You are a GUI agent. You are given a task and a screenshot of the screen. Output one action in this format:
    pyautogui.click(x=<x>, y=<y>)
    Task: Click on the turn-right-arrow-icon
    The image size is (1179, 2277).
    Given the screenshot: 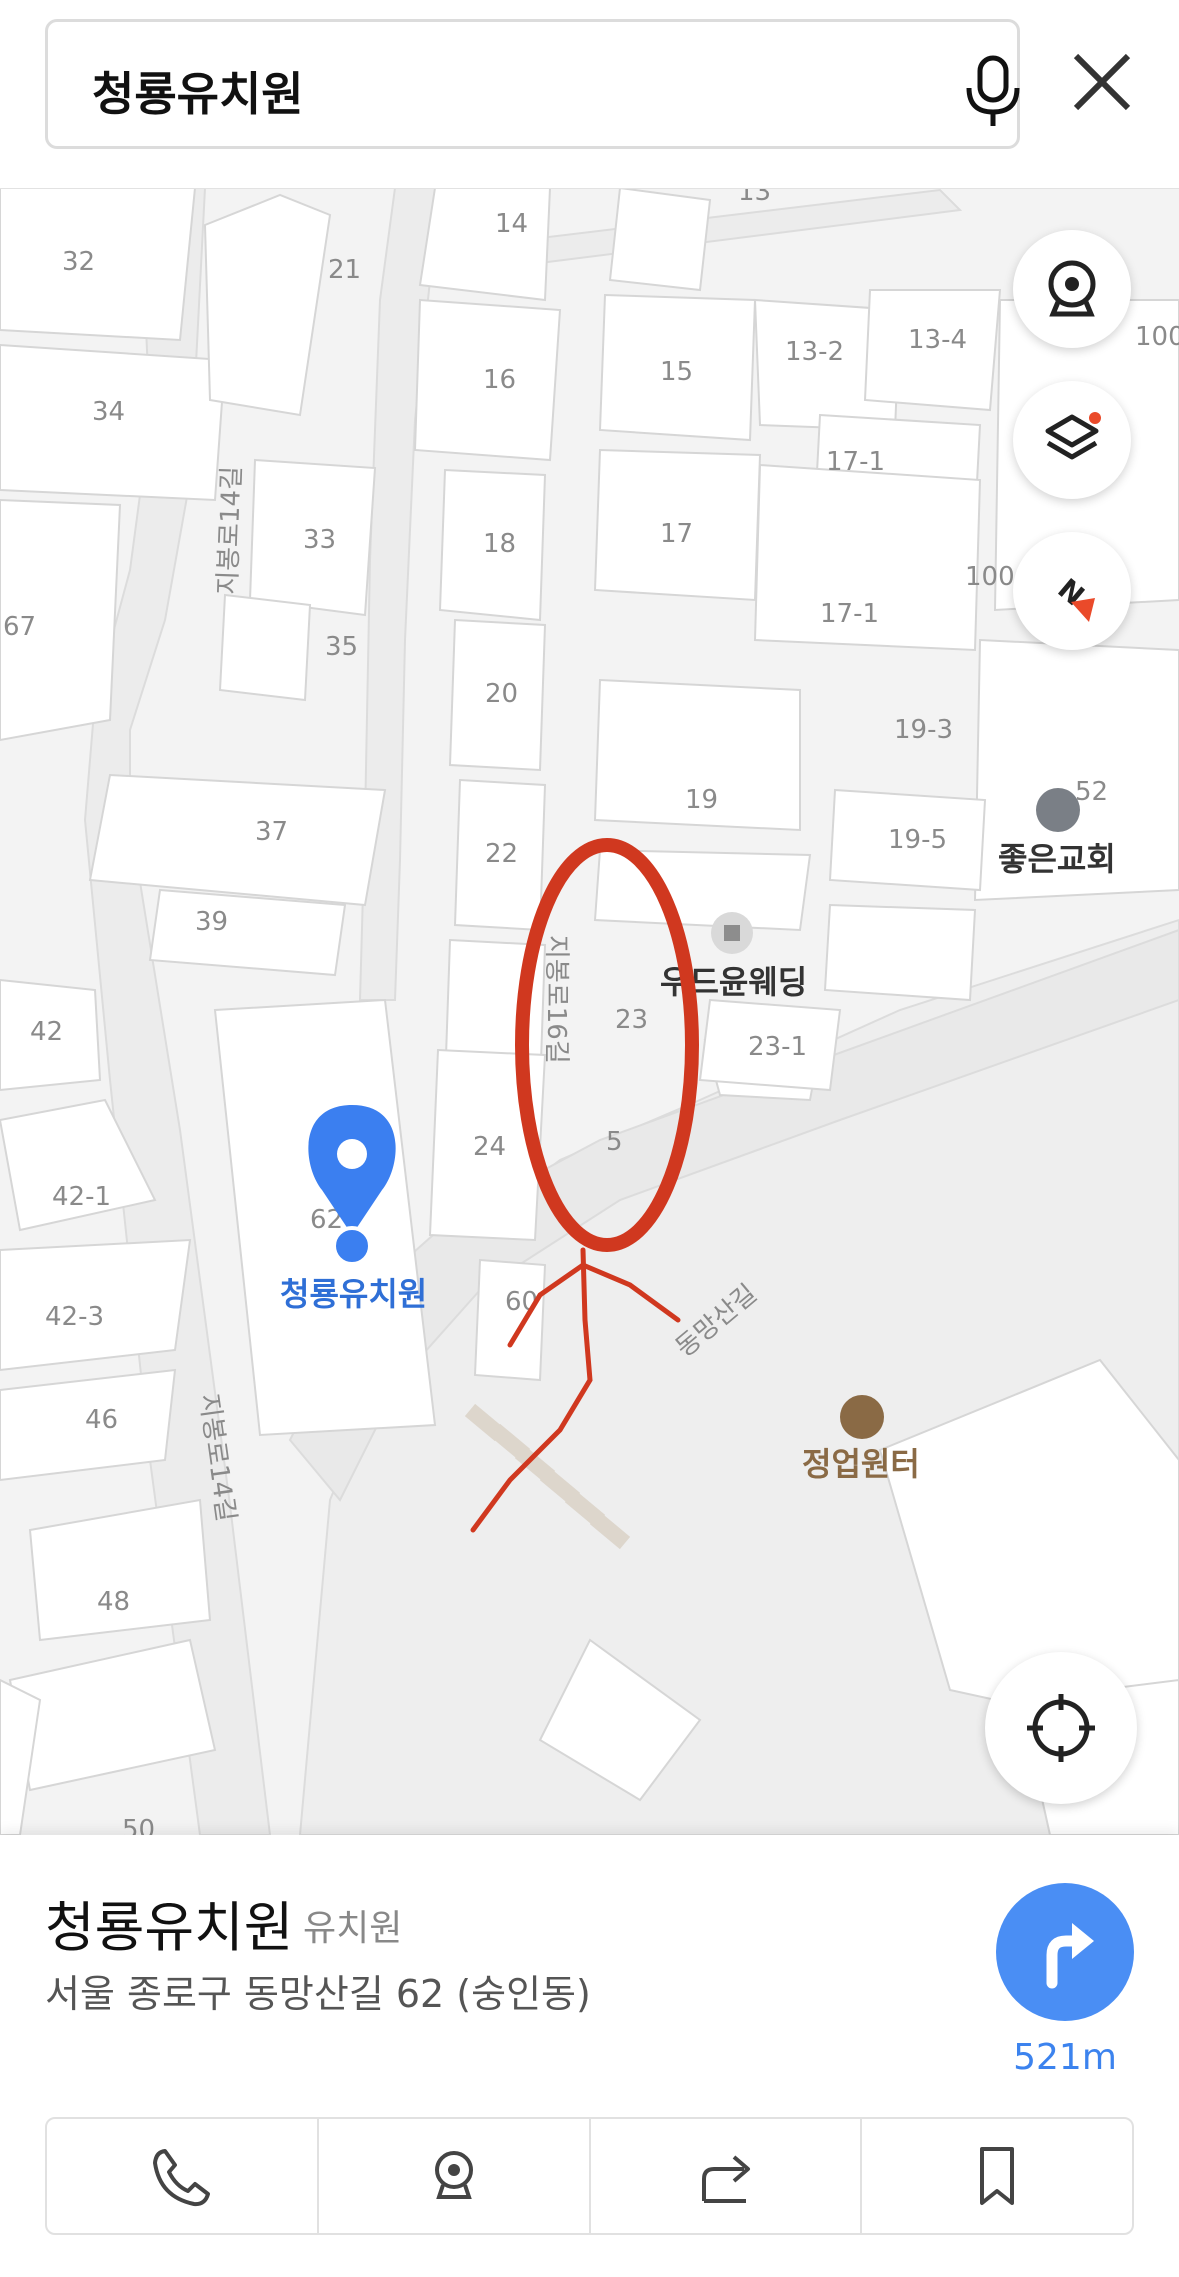 What is the action you would take?
    pyautogui.click(x=1070, y=1956)
    